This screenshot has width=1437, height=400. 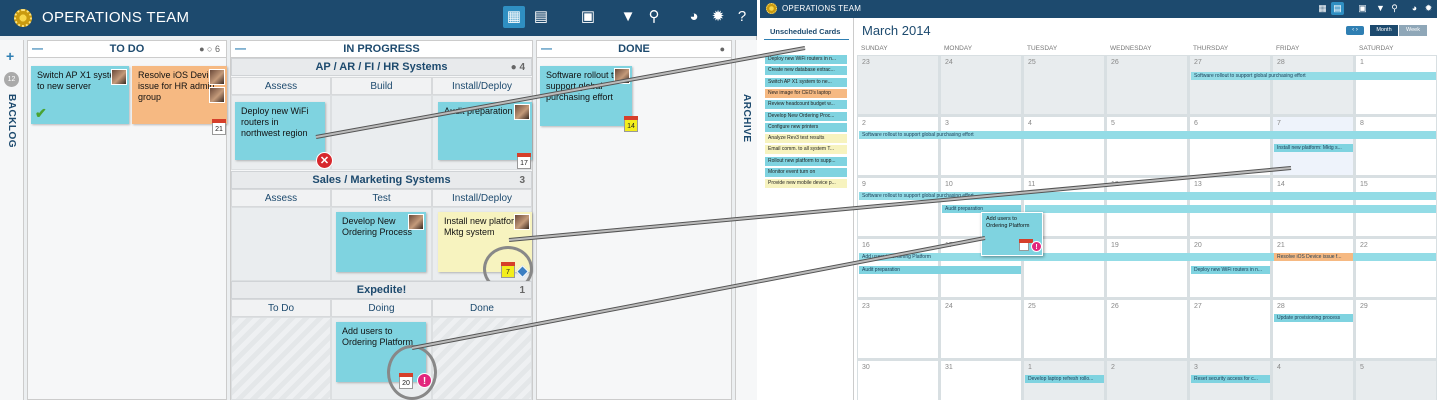 What do you see at coordinates (1384, 30) in the screenshot?
I see `view-month-button: Month` at bounding box center [1384, 30].